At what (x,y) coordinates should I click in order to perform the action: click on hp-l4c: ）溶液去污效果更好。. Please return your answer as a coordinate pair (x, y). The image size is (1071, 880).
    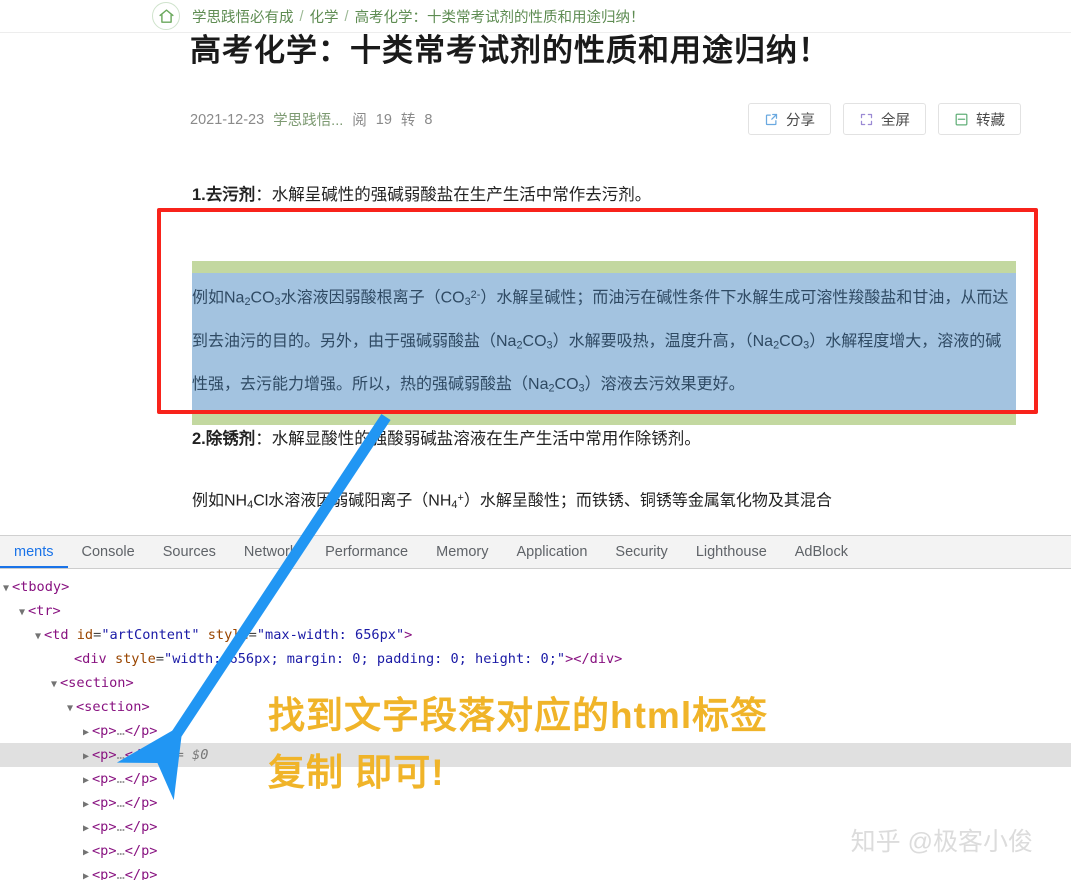
    Looking at the image, I should click on (664, 385).